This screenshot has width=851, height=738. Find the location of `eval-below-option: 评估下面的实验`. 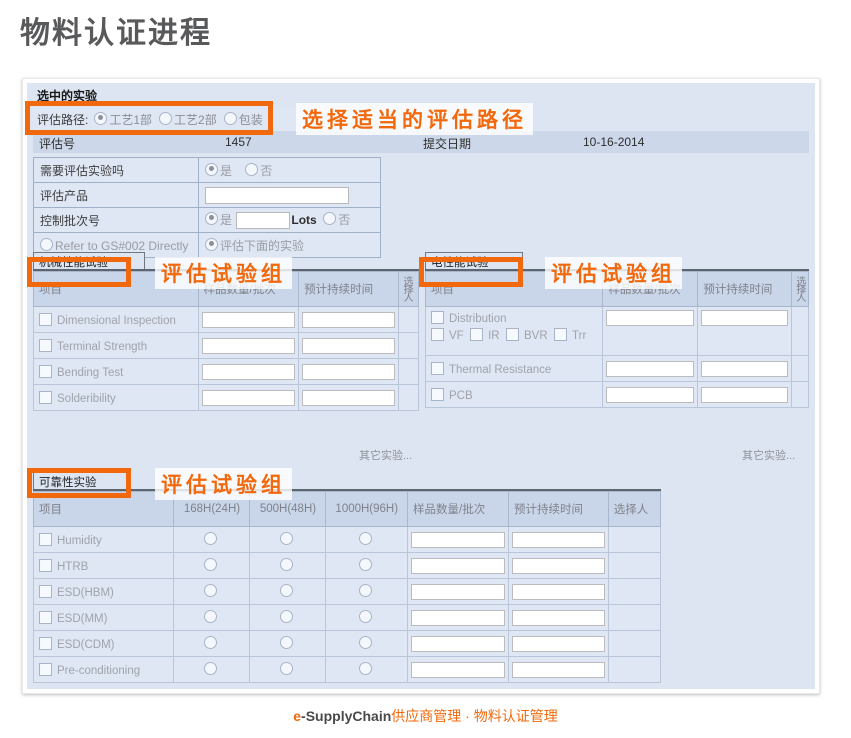

eval-below-option: 评估下面的实验 is located at coordinates (289, 245).